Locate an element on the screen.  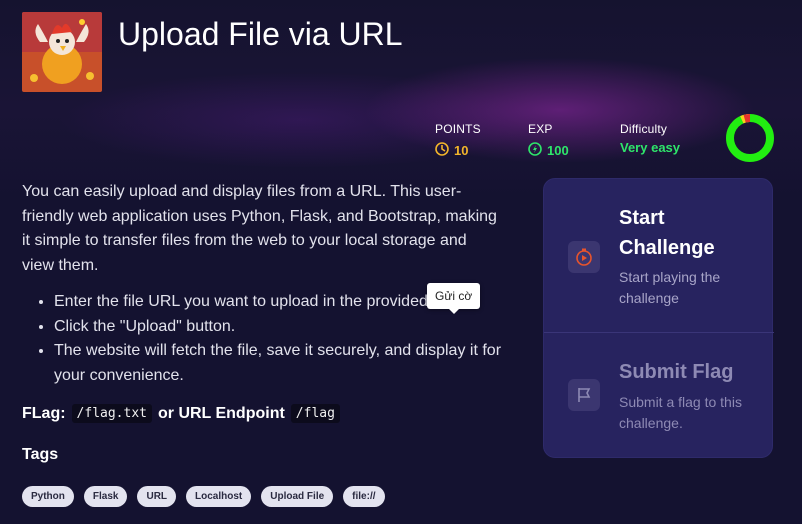
challenge-title: Upload File via URL is located at coordinates (260, 34).